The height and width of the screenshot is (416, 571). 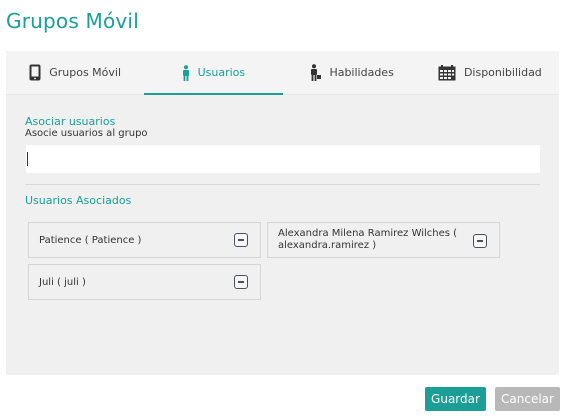 What do you see at coordinates (27, 159) in the screenshot?
I see `text-caret` at bounding box center [27, 159].